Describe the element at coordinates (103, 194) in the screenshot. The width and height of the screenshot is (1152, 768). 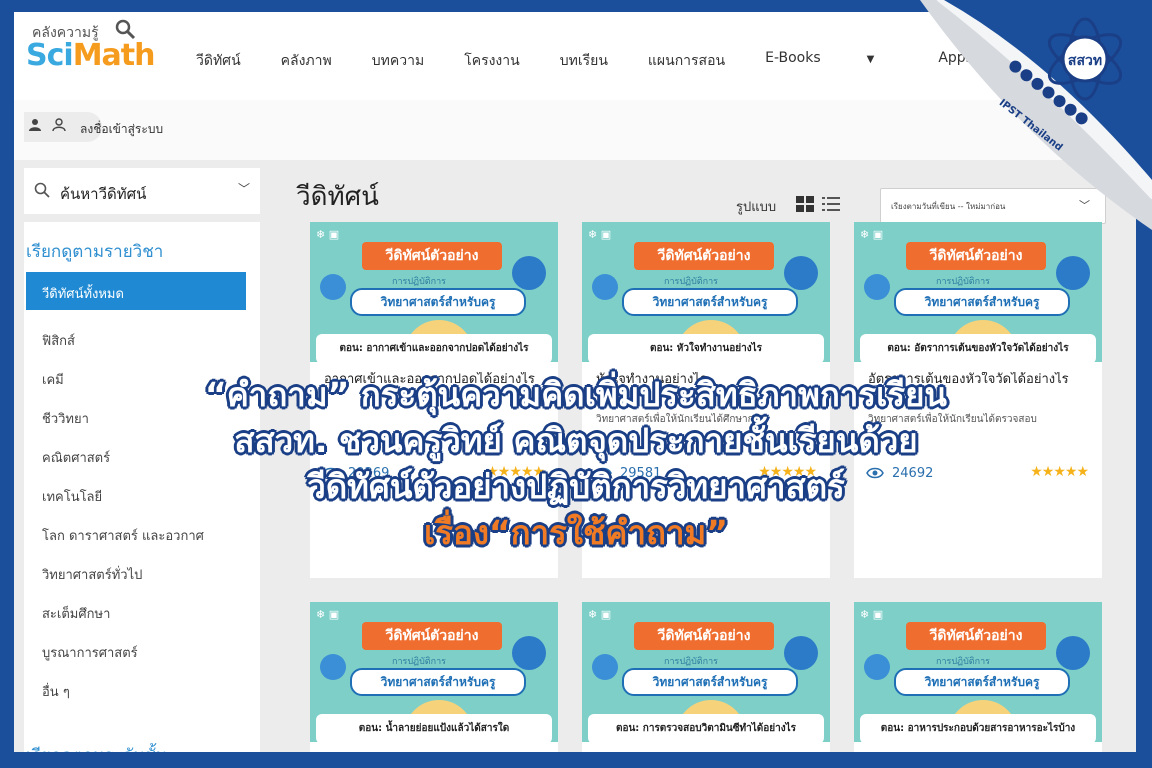
I see `search-label: ค้นหาวีดิทัศน์` at that location.